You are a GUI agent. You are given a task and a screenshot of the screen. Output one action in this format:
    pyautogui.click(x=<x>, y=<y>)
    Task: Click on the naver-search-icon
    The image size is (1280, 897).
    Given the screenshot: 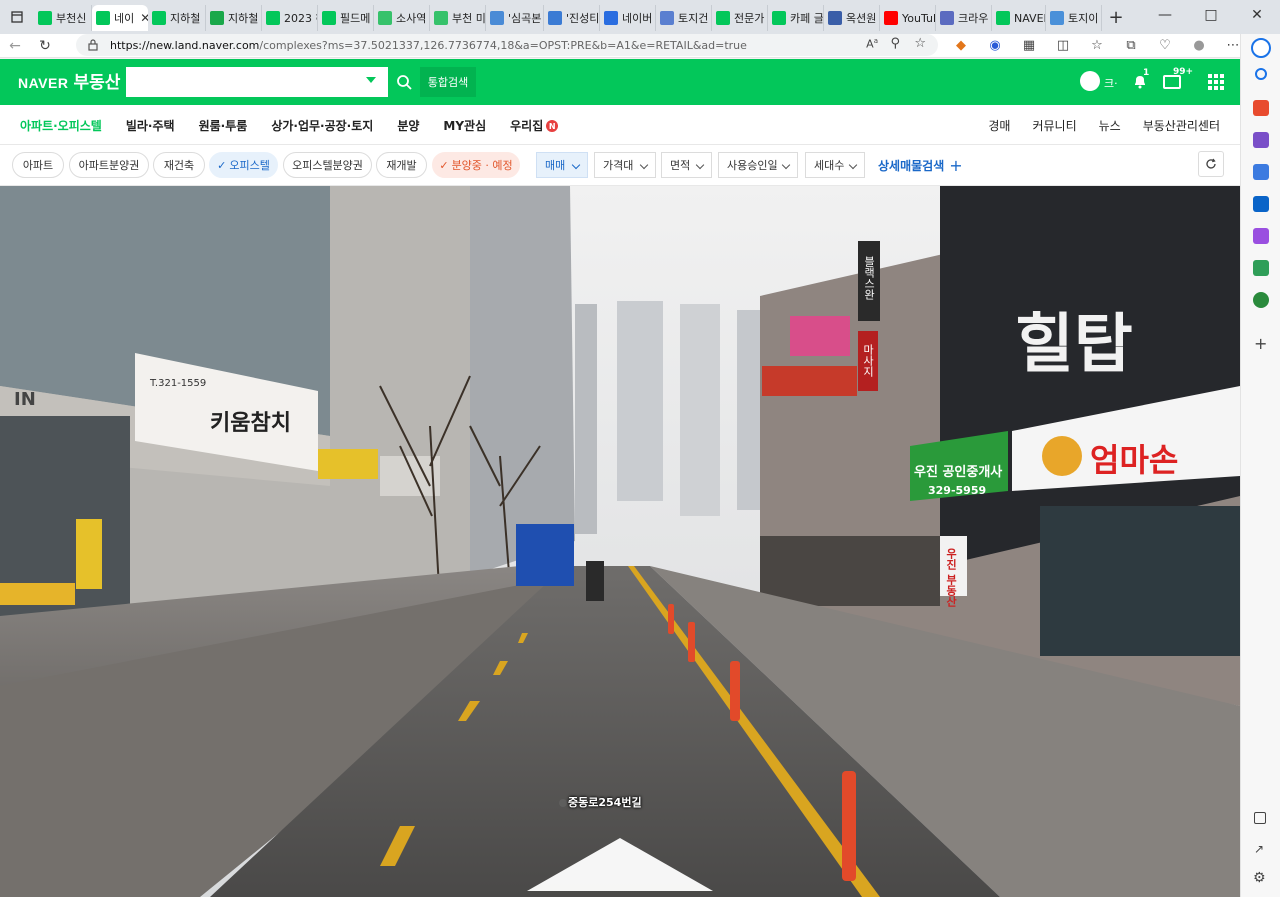 What is the action you would take?
    pyautogui.click(x=497, y=18)
    